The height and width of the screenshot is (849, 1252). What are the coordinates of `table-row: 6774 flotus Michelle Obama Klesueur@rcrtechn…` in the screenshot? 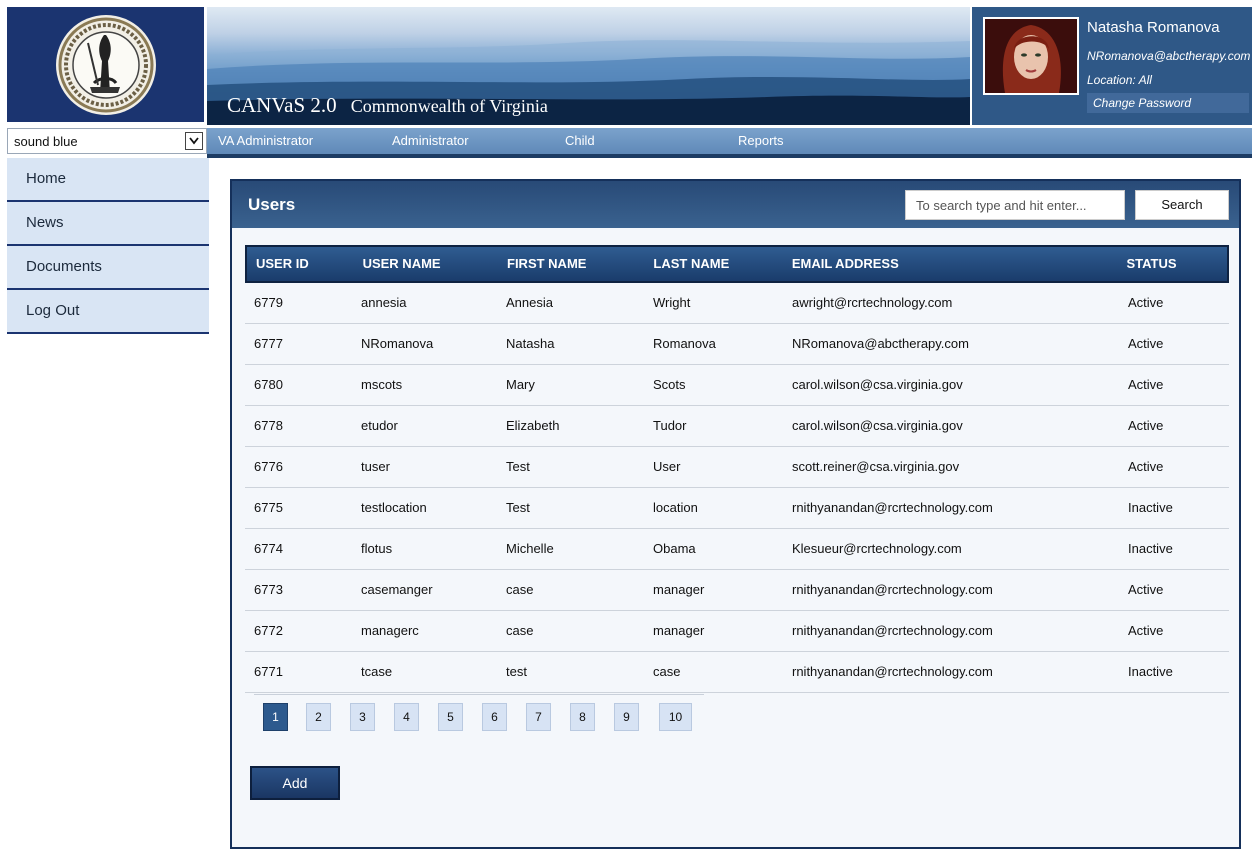 It's located at (737, 549).